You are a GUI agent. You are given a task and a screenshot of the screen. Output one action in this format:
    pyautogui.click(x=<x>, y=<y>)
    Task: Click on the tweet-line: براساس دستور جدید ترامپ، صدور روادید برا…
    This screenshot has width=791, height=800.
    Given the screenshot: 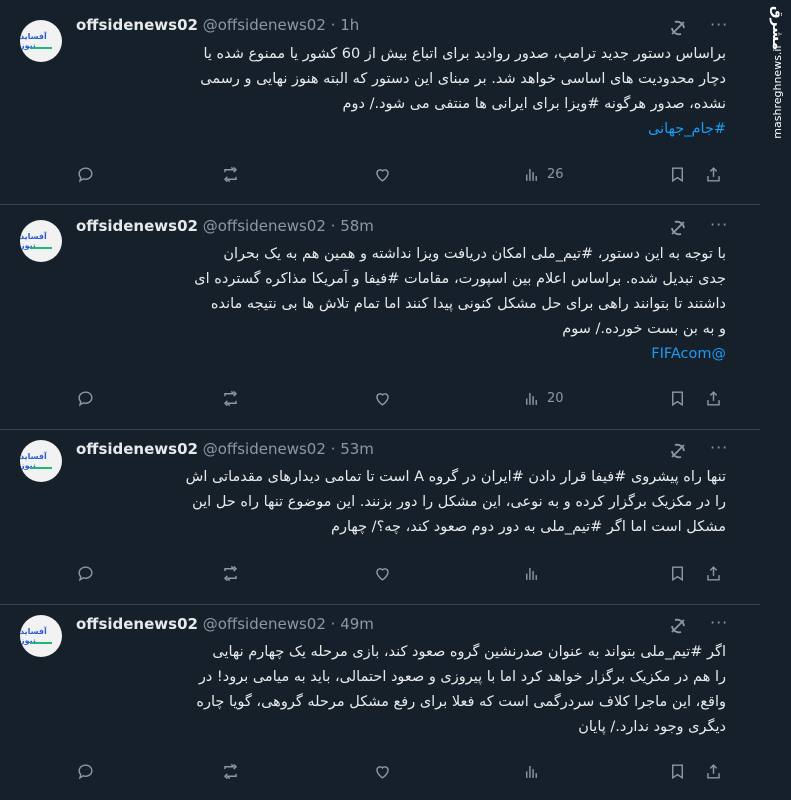 What is the action you would take?
    pyautogui.click(x=464, y=54)
    